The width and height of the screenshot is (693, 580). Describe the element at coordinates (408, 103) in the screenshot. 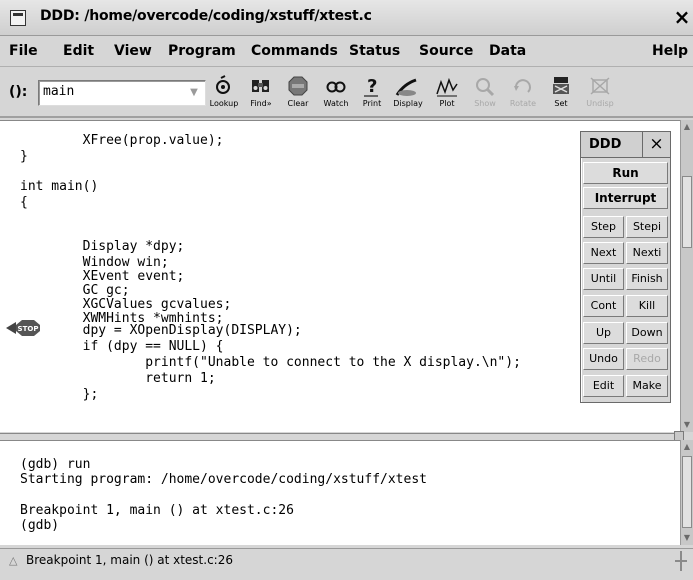

I see `display-label: Display` at that location.